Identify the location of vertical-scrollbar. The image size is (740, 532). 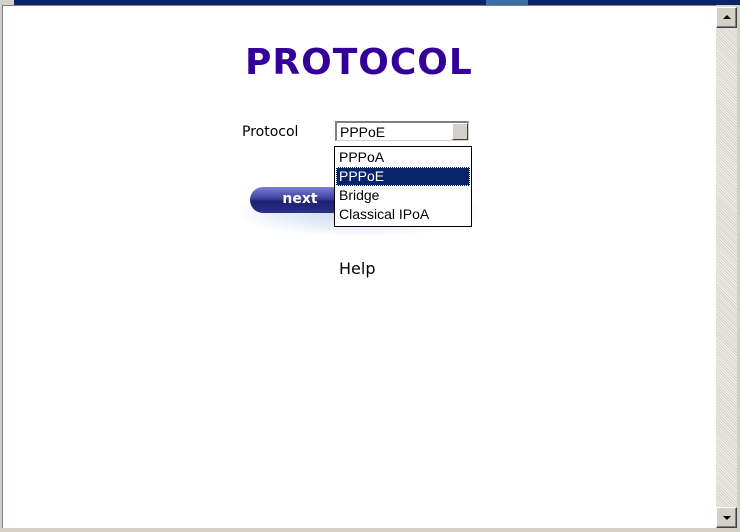
(726, 267).